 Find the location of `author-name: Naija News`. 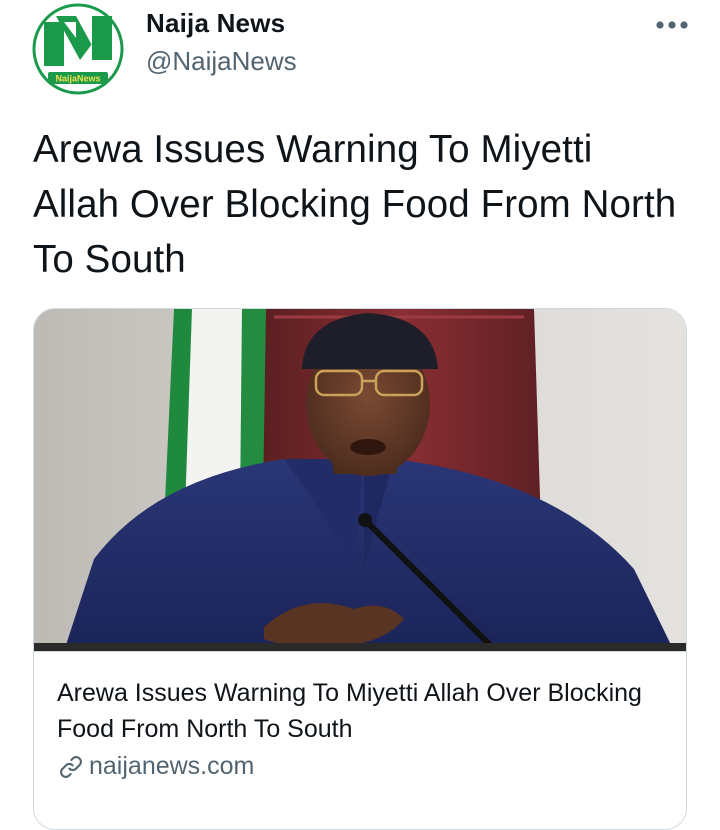

author-name: Naija News is located at coordinates (215, 23).